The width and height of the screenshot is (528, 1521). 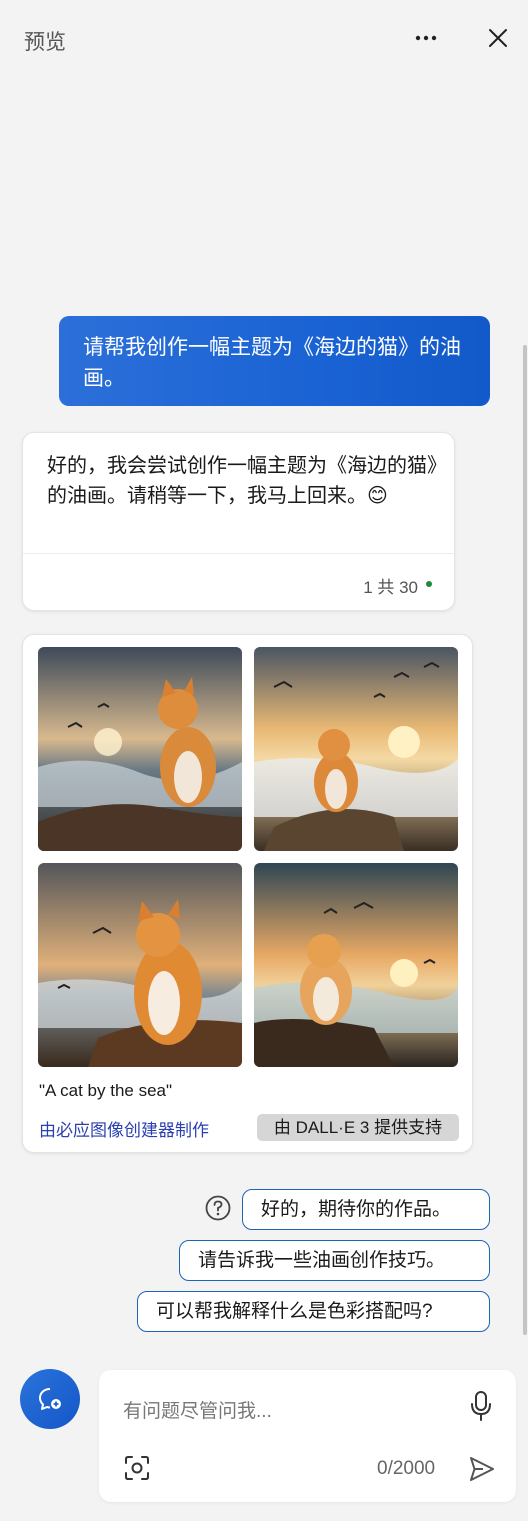 I want to click on send-button, so click(x=482, y=1469).